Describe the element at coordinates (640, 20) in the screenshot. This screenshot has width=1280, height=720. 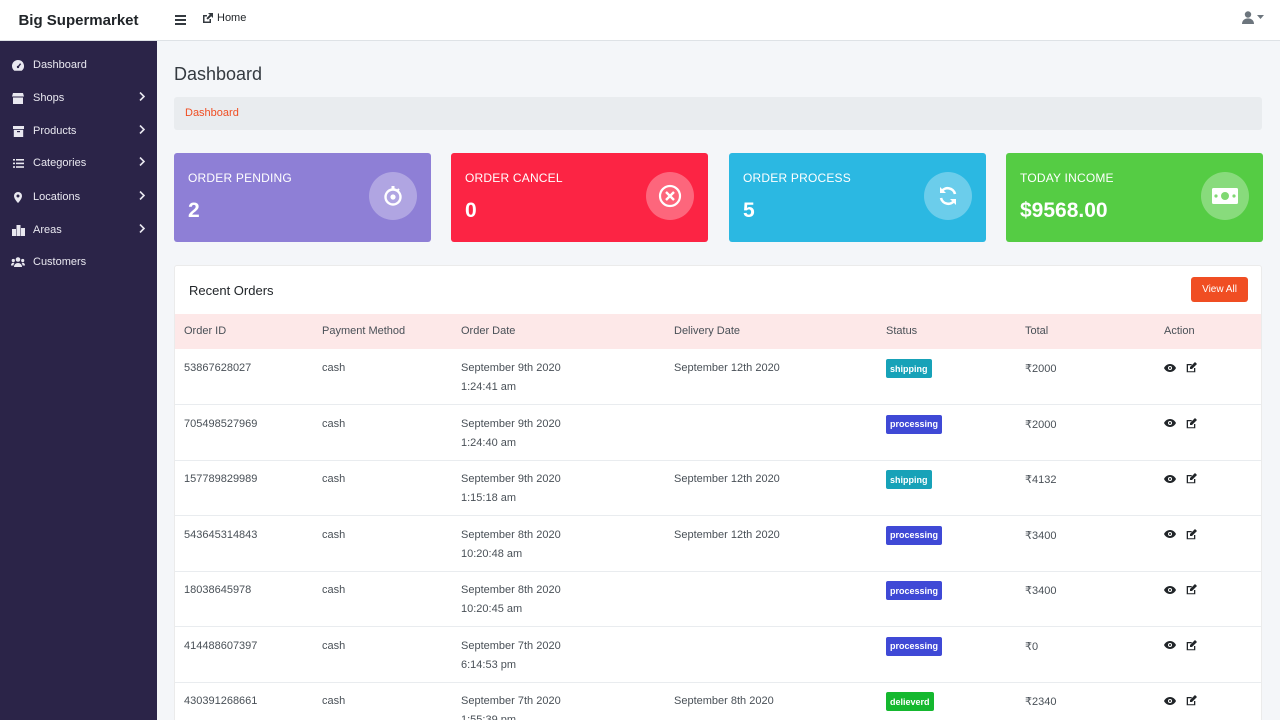
I see `top-navbar: Big Supermarket Home` at that location.